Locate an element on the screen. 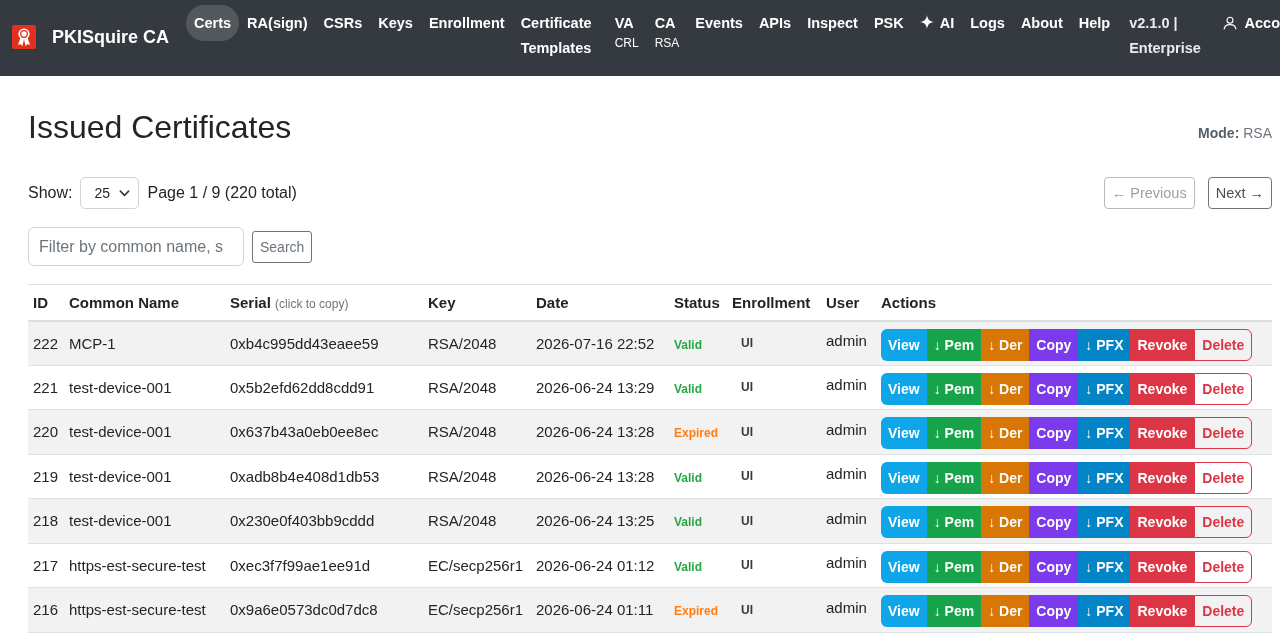 The image size is (1280, 640). nav-link: Enrollment is located at coordinates (466, 23).